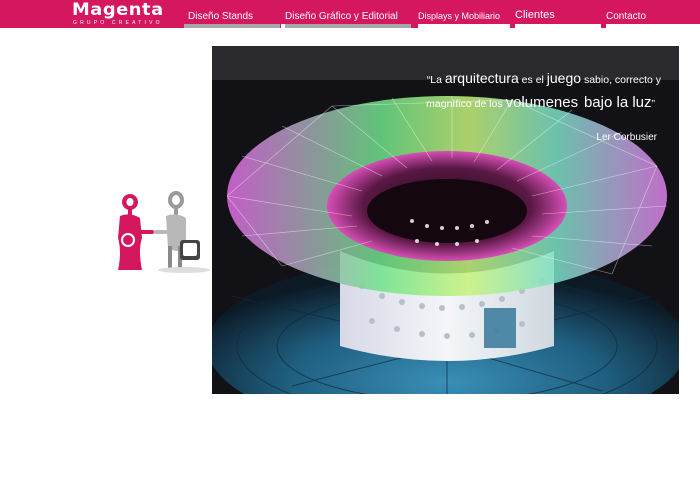 The width and height of the screenshot is (700, 500). Describe the element at coordinates (221, 16) in the screenshot. I see `nav-label: Diseño Stands` at that location.